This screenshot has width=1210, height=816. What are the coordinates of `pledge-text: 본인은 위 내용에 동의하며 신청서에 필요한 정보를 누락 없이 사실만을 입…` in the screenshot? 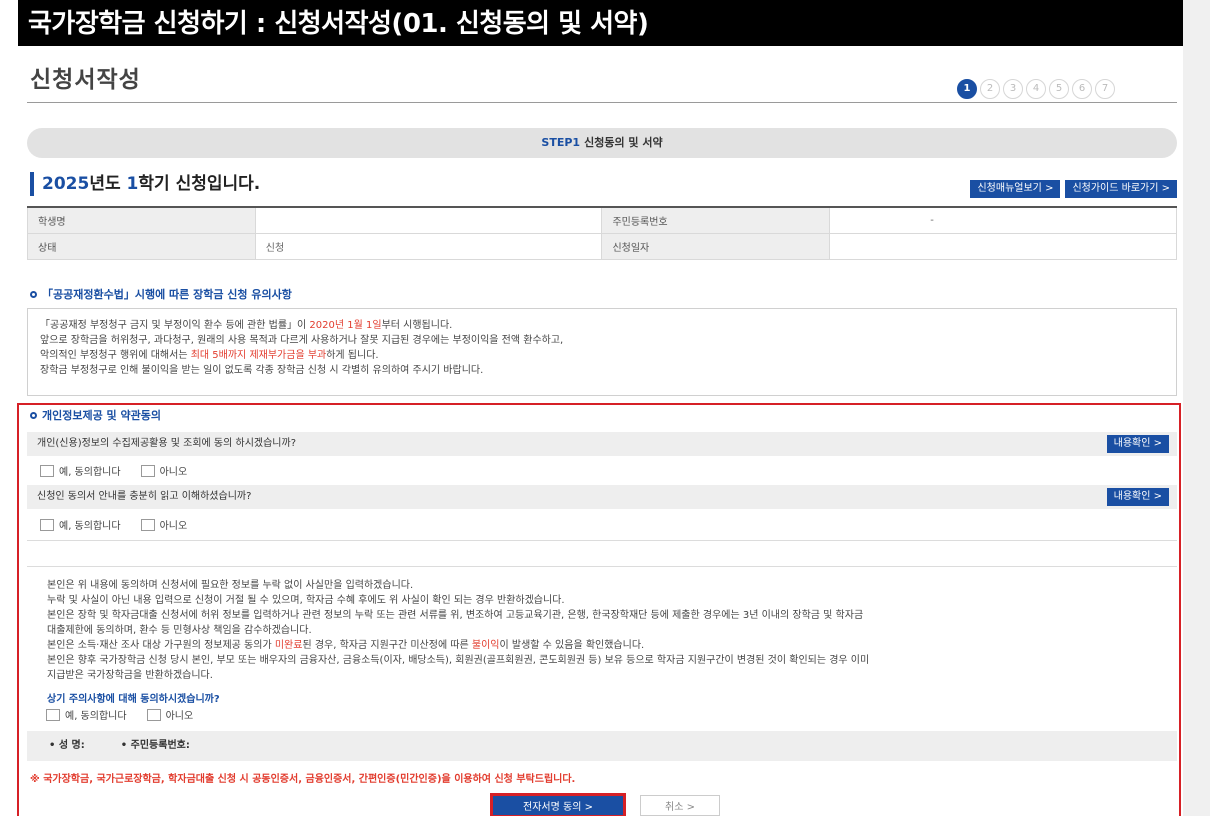 It's located at (458, 630).